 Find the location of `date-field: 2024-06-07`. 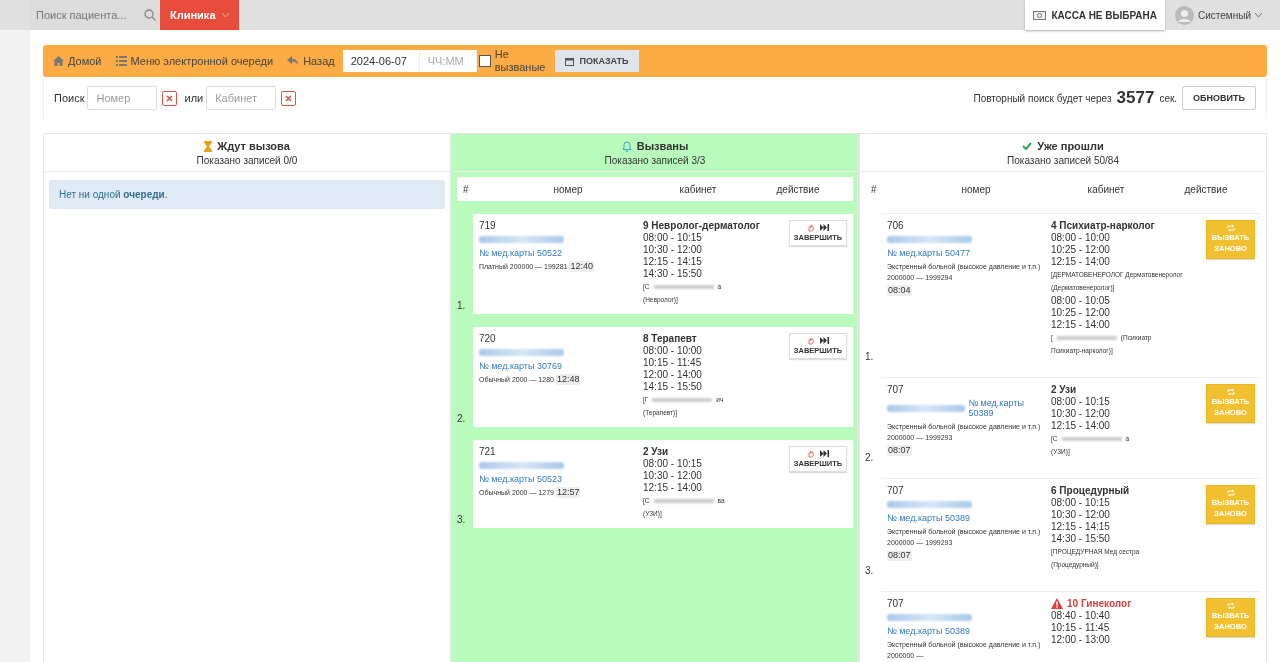

date-field: 2024-06-07 is located at coordinates (381, 61).